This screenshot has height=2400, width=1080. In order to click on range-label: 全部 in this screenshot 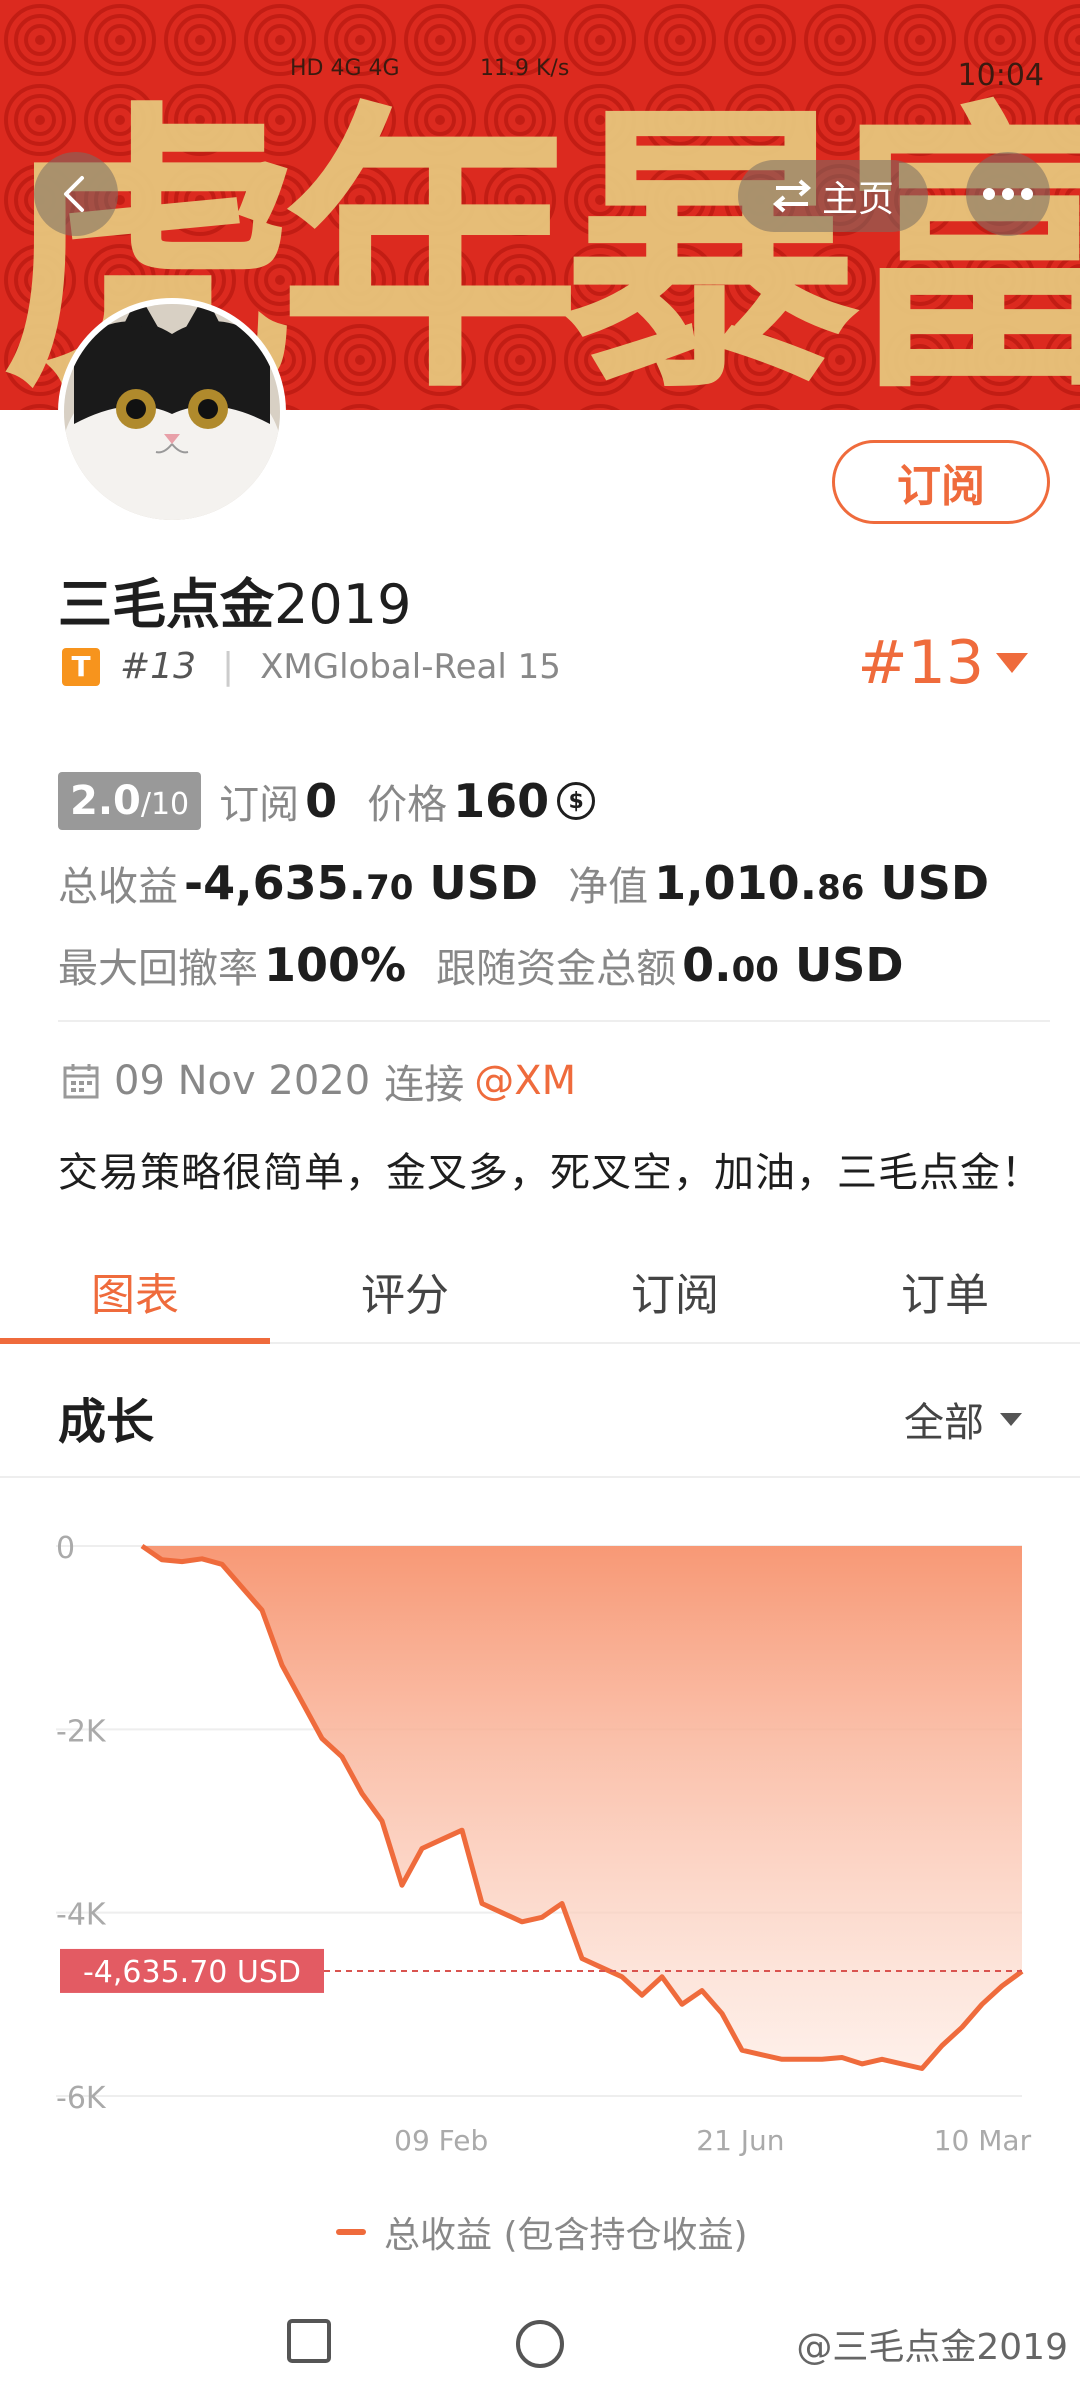, I will do `click(944, 1423)`.